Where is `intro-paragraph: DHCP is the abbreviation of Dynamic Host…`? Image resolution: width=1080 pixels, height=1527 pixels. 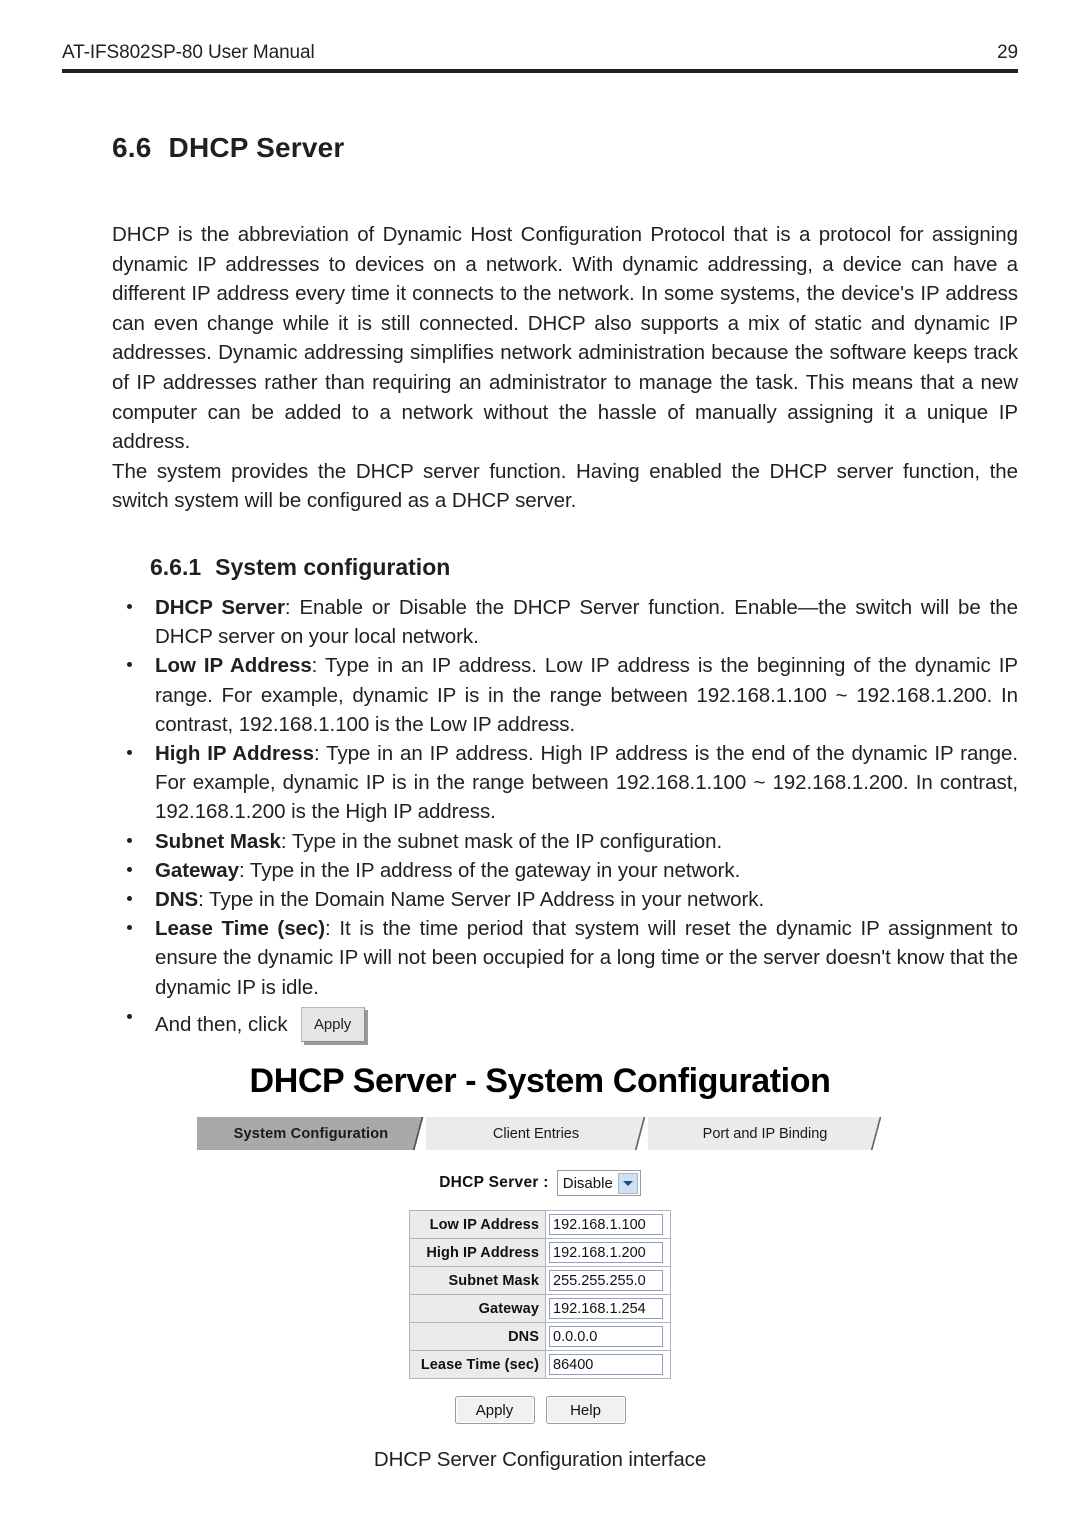 intro-paragraph: DHCP is the abbreviation of Dynamic Host… is located at coordinates (565, 338).